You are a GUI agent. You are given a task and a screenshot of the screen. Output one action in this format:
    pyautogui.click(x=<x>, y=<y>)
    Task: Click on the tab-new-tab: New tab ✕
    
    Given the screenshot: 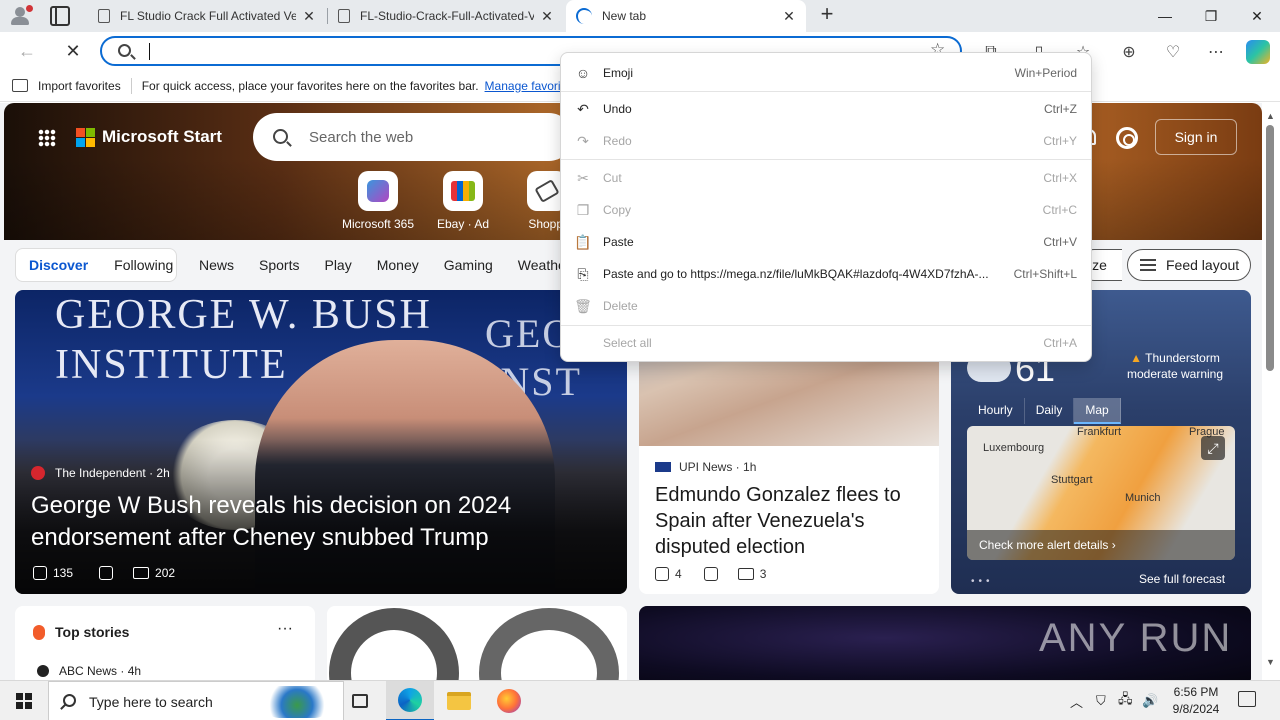 What is the action you would take?
    pyautogui.click(x=686, y=16)
    